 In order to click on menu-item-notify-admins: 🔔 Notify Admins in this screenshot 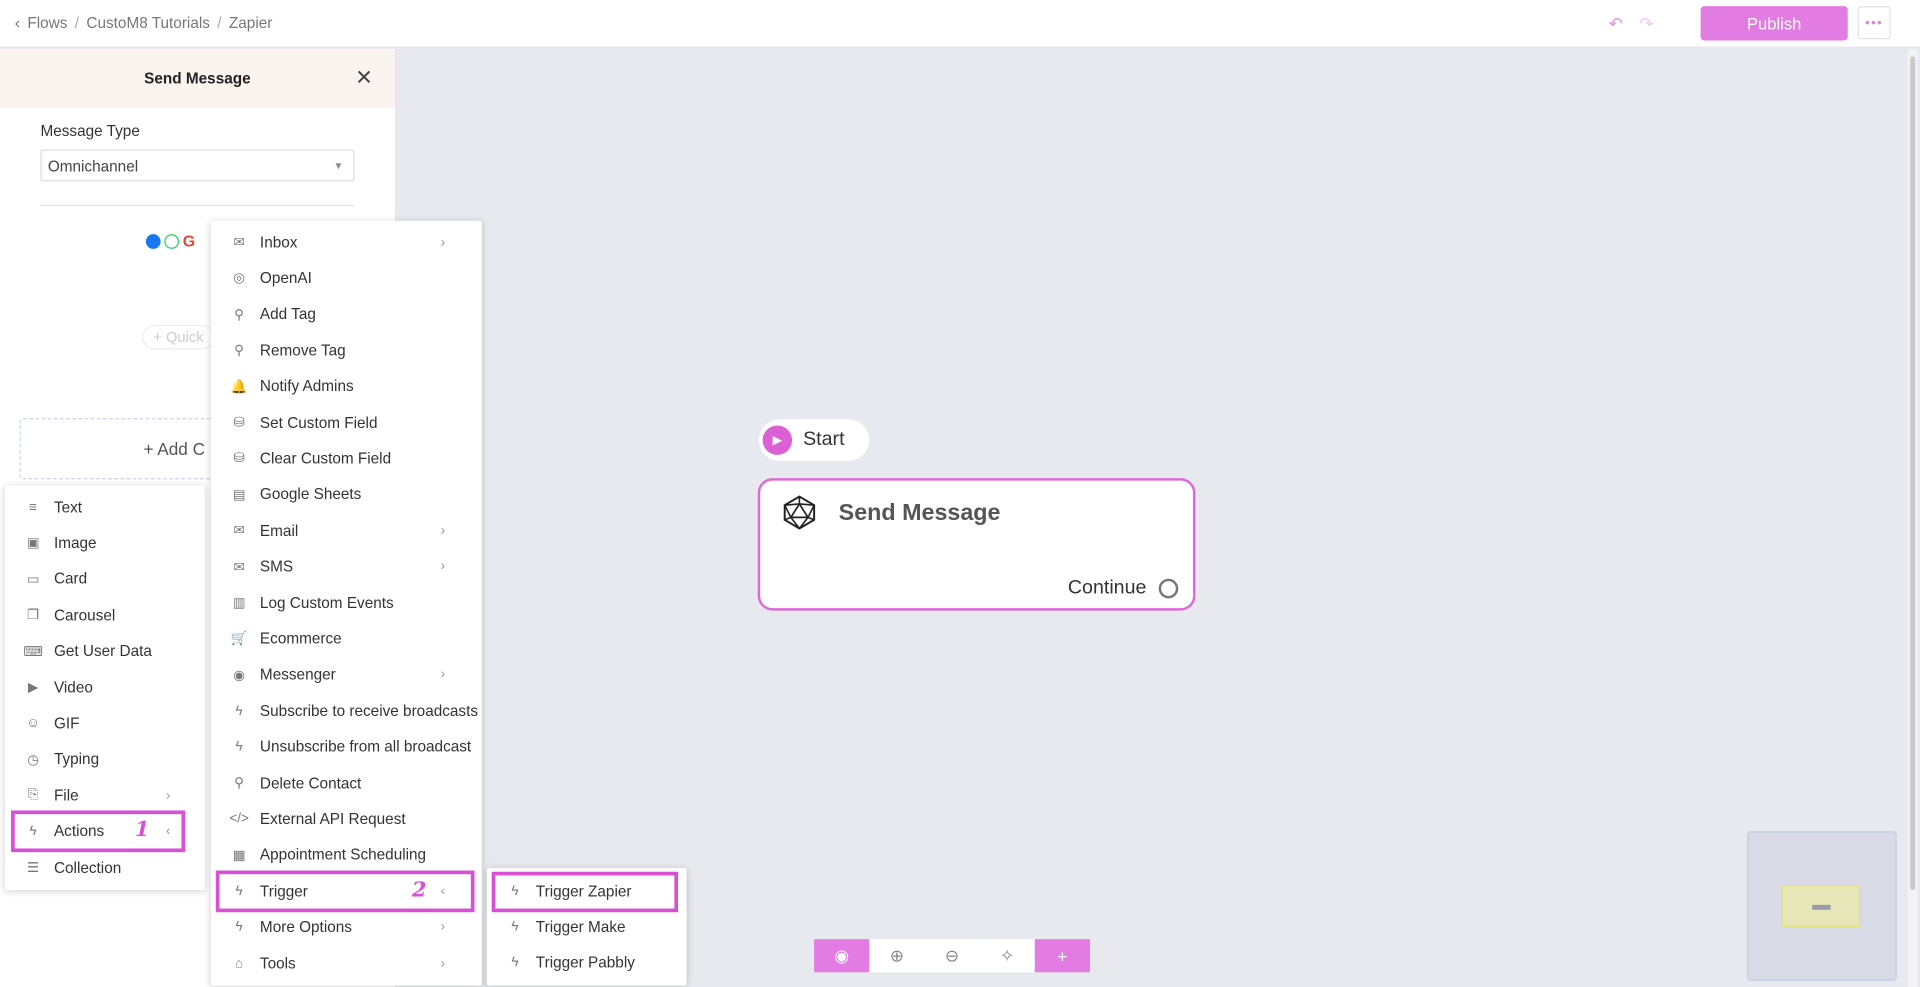, I will do `click(346, 387)`.